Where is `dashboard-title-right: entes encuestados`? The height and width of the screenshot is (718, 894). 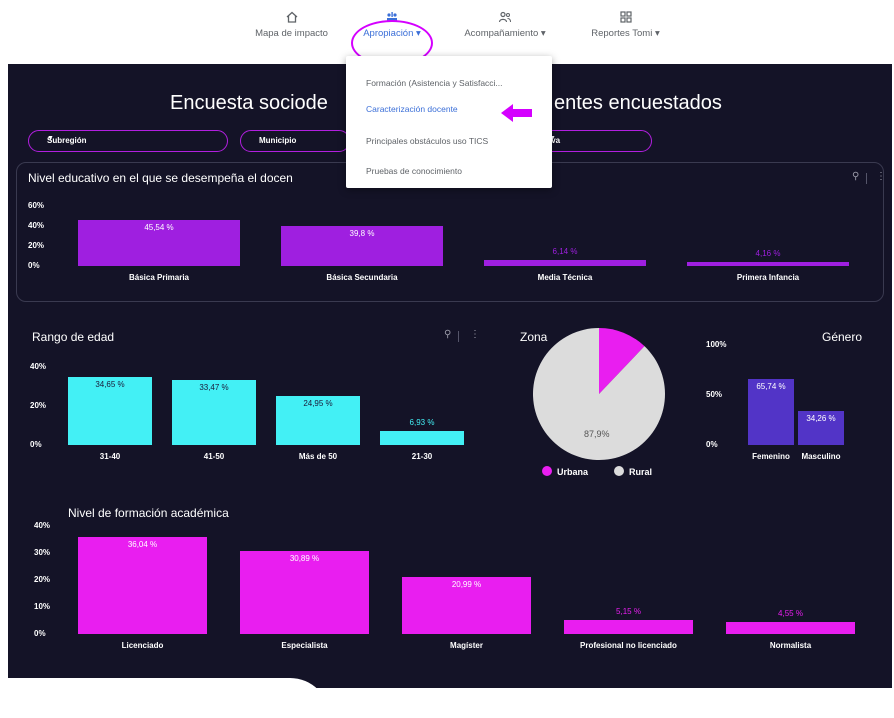
dashboard-title-right: entes encuestados is located at coordinates (638, 103).